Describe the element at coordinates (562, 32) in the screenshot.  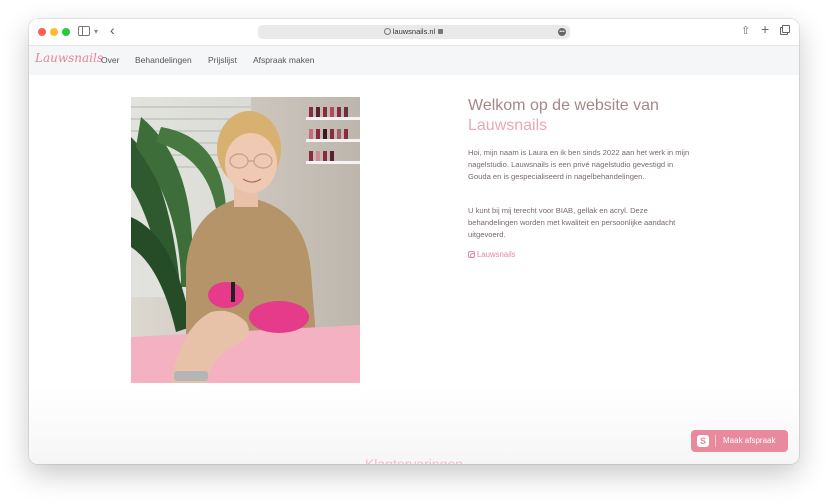
I see `more-options-icon: •••` at that location.